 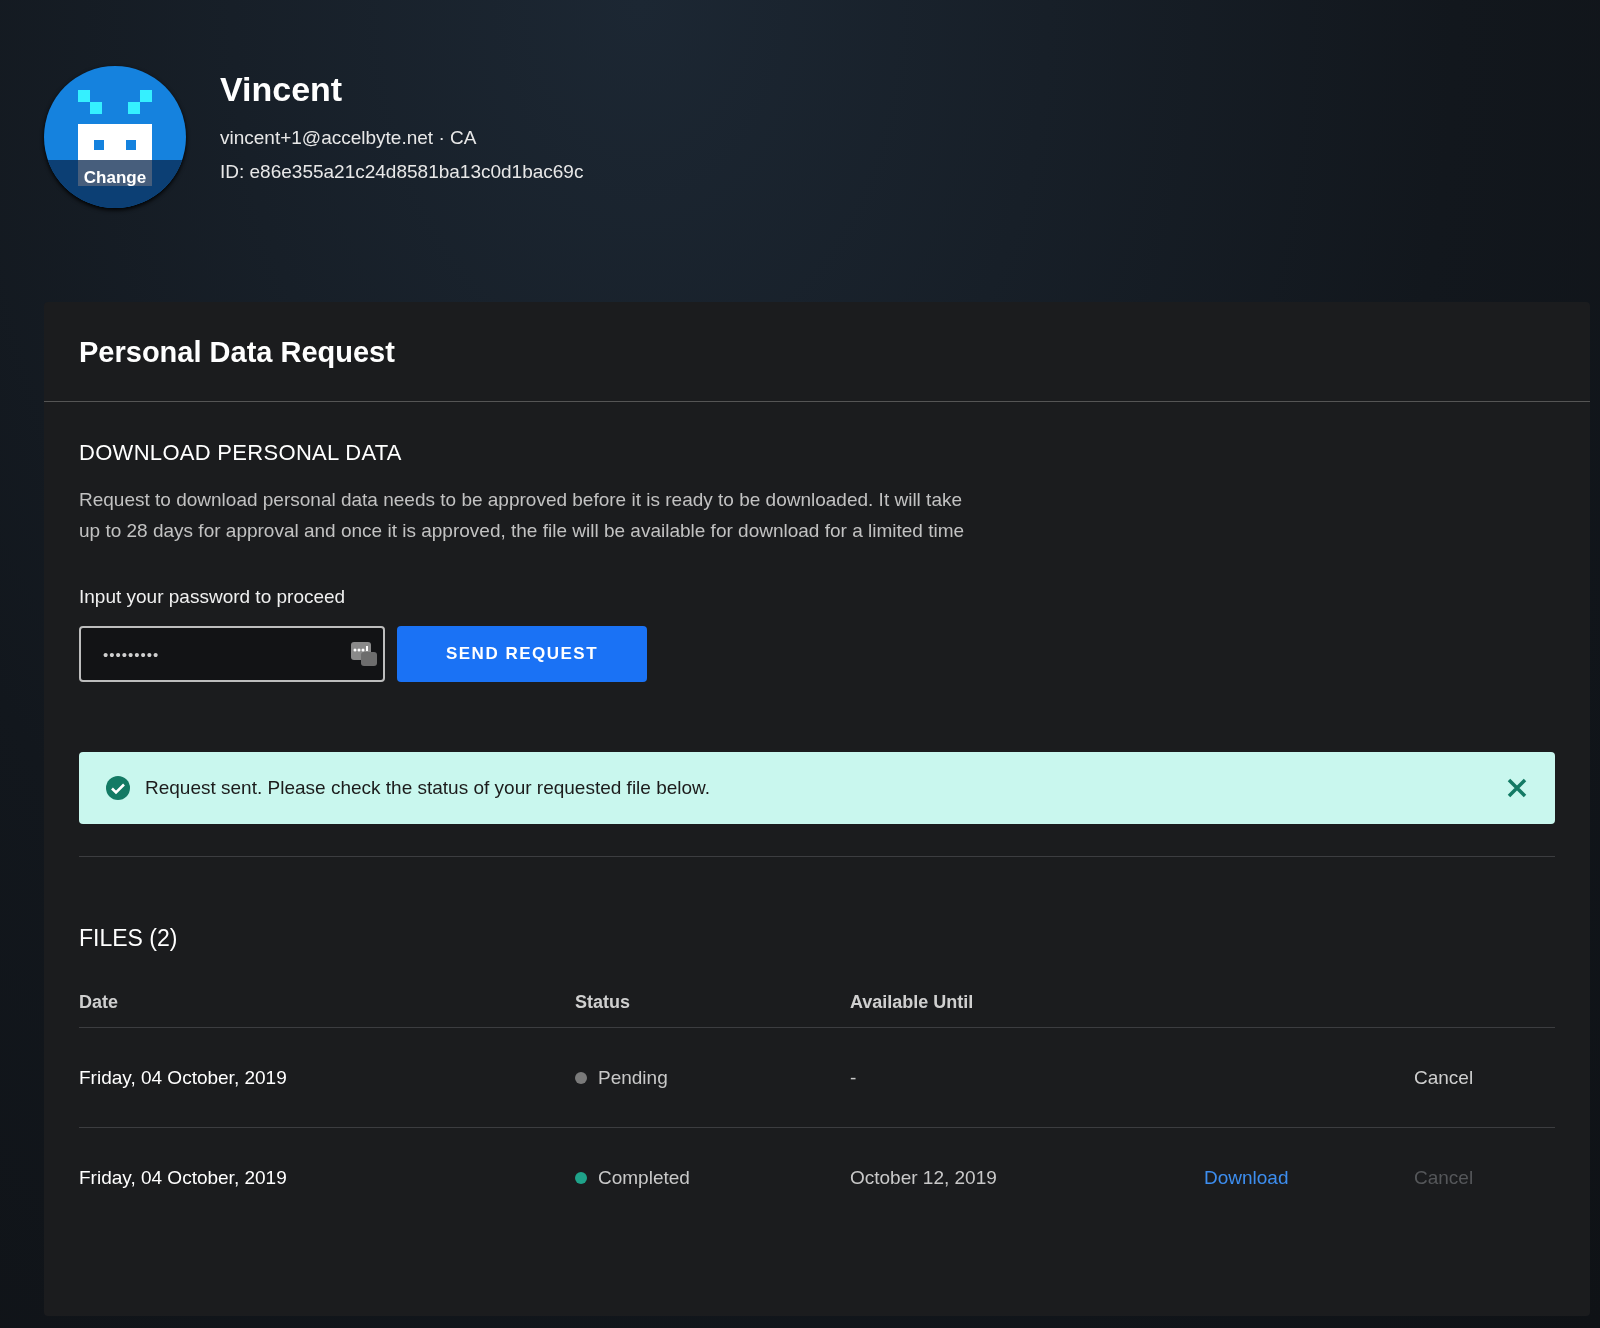 I want to click on files-title: FILES (2), so click(x=129, y=938).